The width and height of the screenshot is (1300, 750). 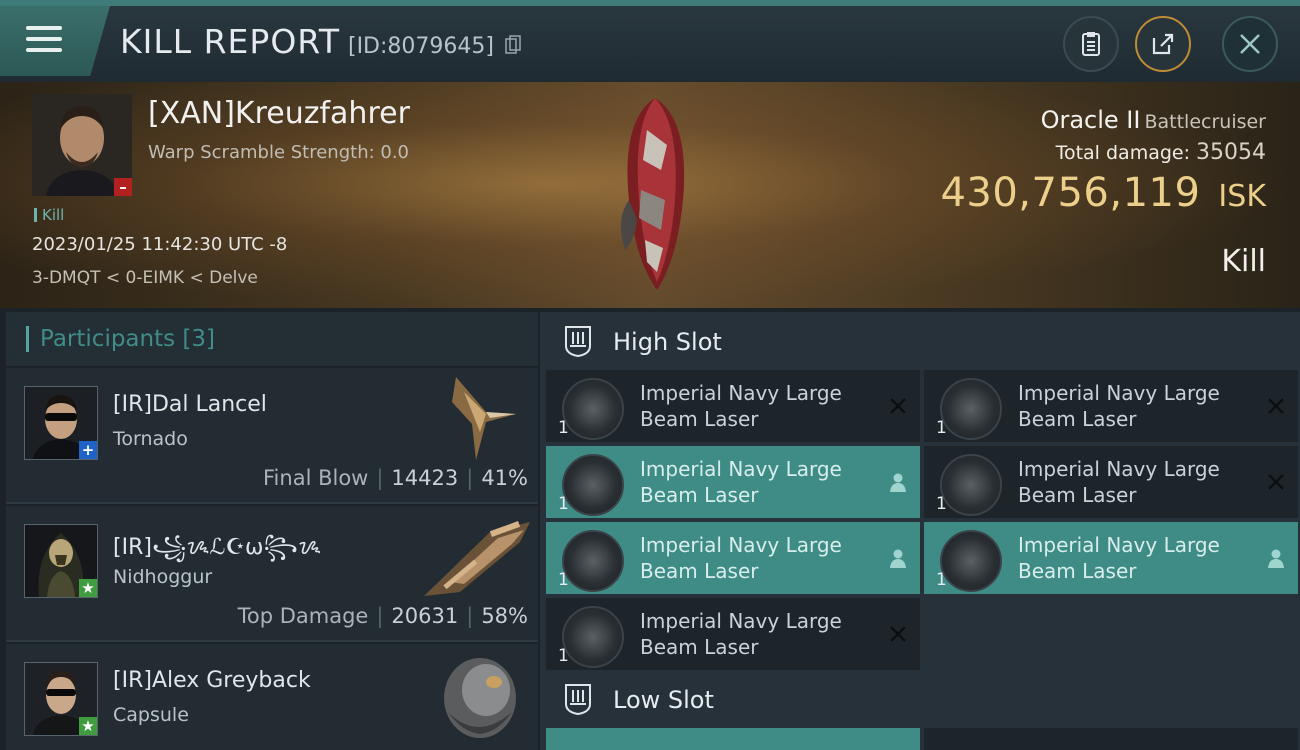 What do you see at coordinates (504, 616) in the screenshot?
I see `participant-percent: 58%` at bounding box center [504, 616].